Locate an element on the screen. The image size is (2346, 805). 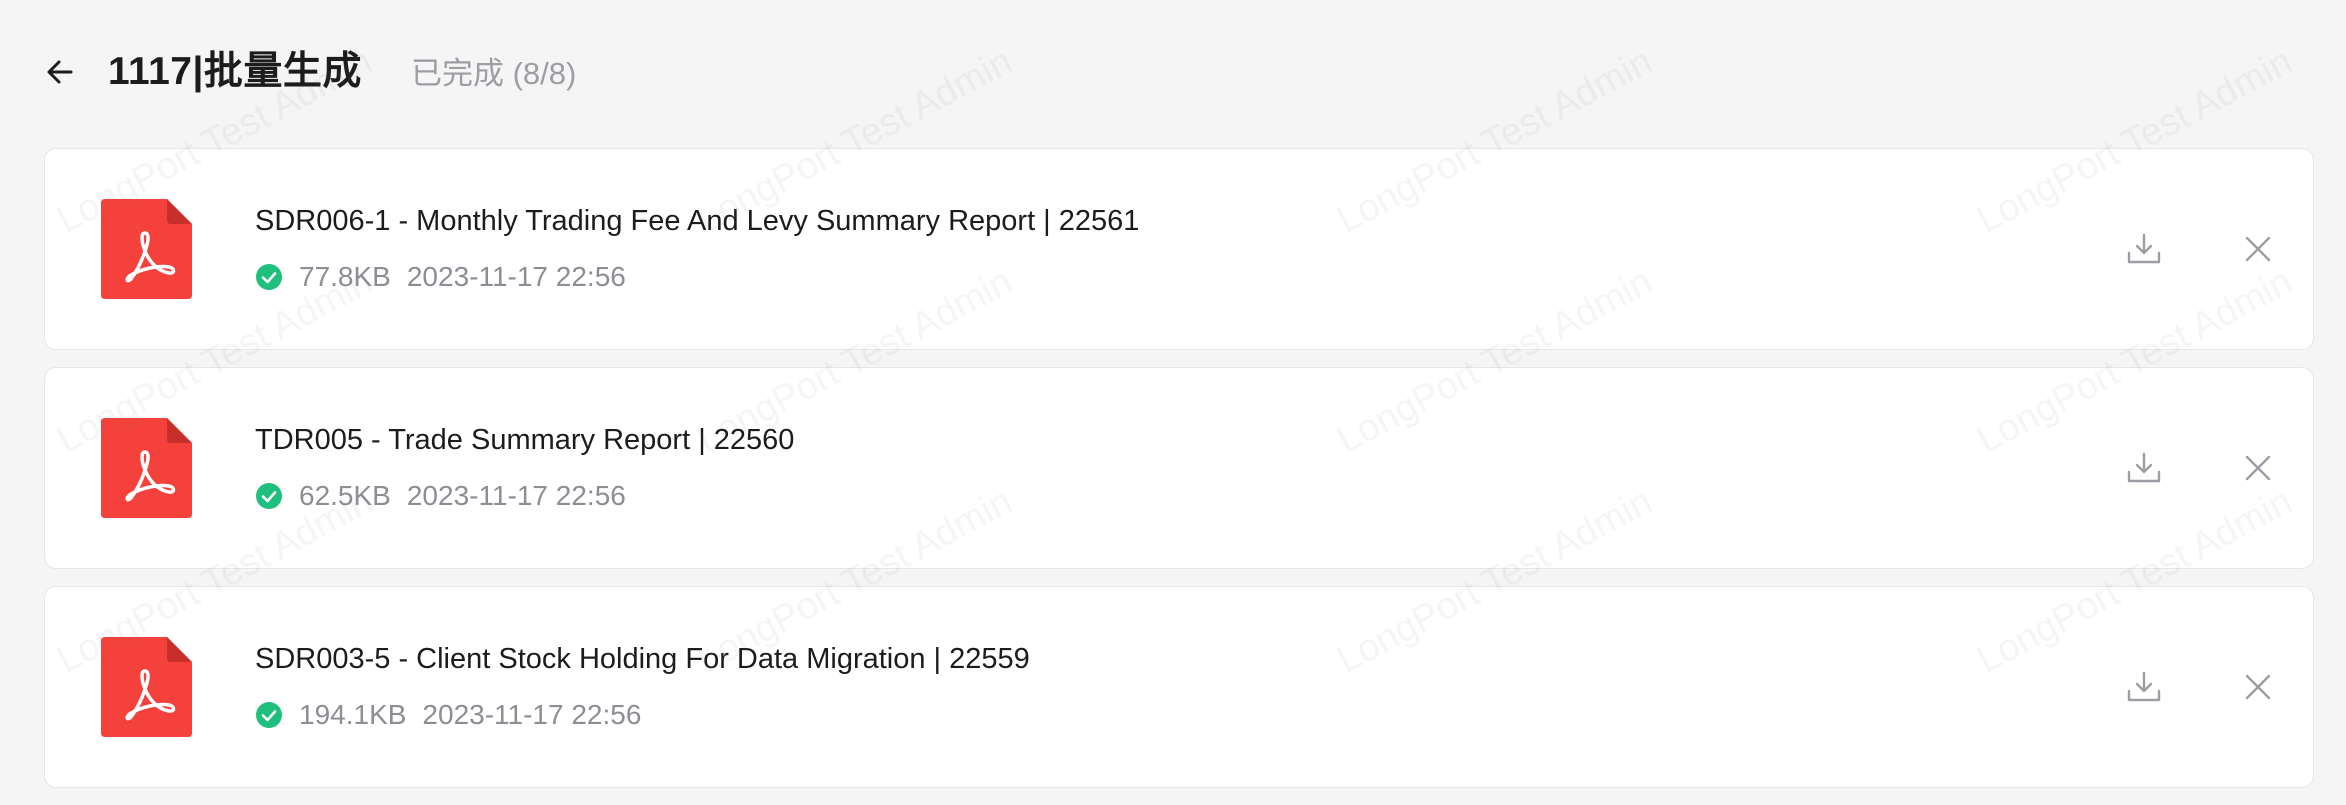
arrow-left-icon is located at coordinates (60, 72).